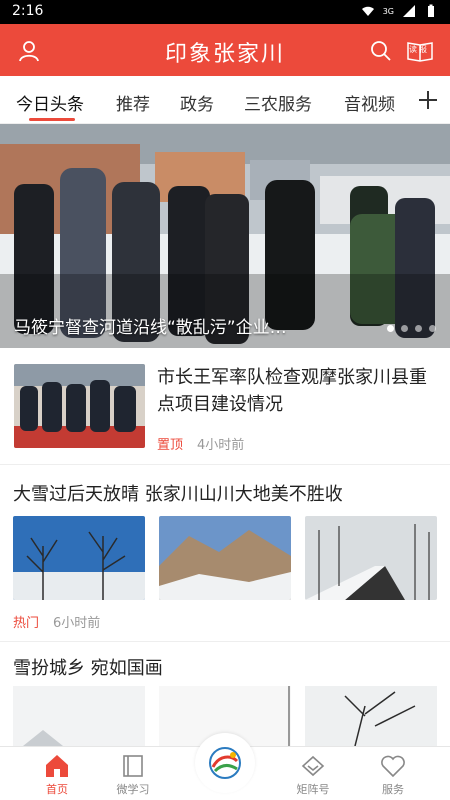 The width and height of the screenshot is (450, 800). What do you see at coordinates (26, 623) in the screenshot?
I see `hot-tag: 热门` at bounding box center [26, 623].